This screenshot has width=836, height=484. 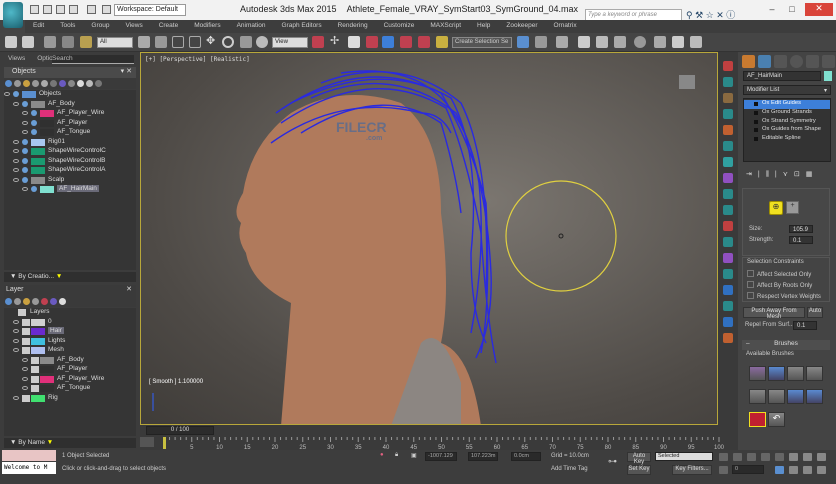 What do you see at coordinates (70, 313) in the screenshot?
I see `layers-root: Layers` at bounding box center [70, 313].